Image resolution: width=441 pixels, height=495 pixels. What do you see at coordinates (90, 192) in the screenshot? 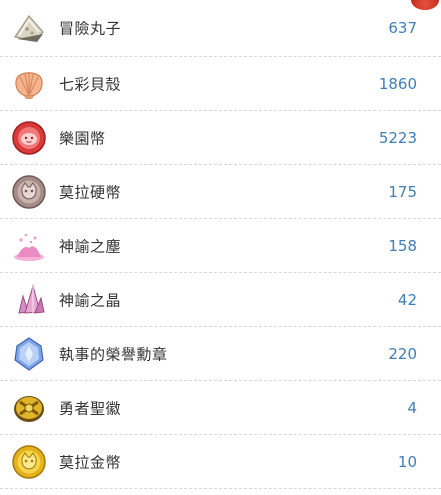
I see `item-name: 莫拉硬幣` at bounding box center [90, 192].